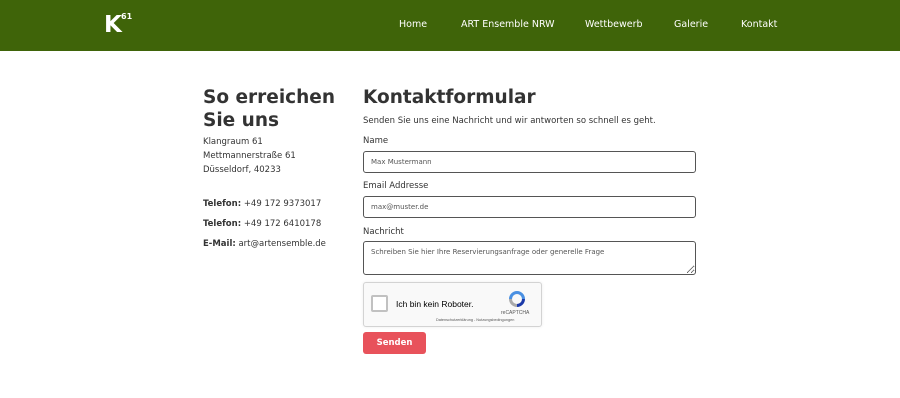  I want to click on email-label: Email Addresse, so click(396, 186).